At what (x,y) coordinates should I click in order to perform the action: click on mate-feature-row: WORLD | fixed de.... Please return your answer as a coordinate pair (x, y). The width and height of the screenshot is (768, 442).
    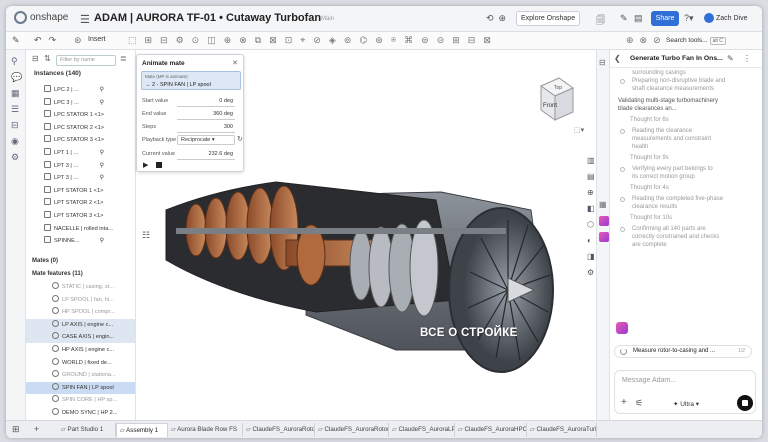
    Looking at the image, I should click on (80, 363).